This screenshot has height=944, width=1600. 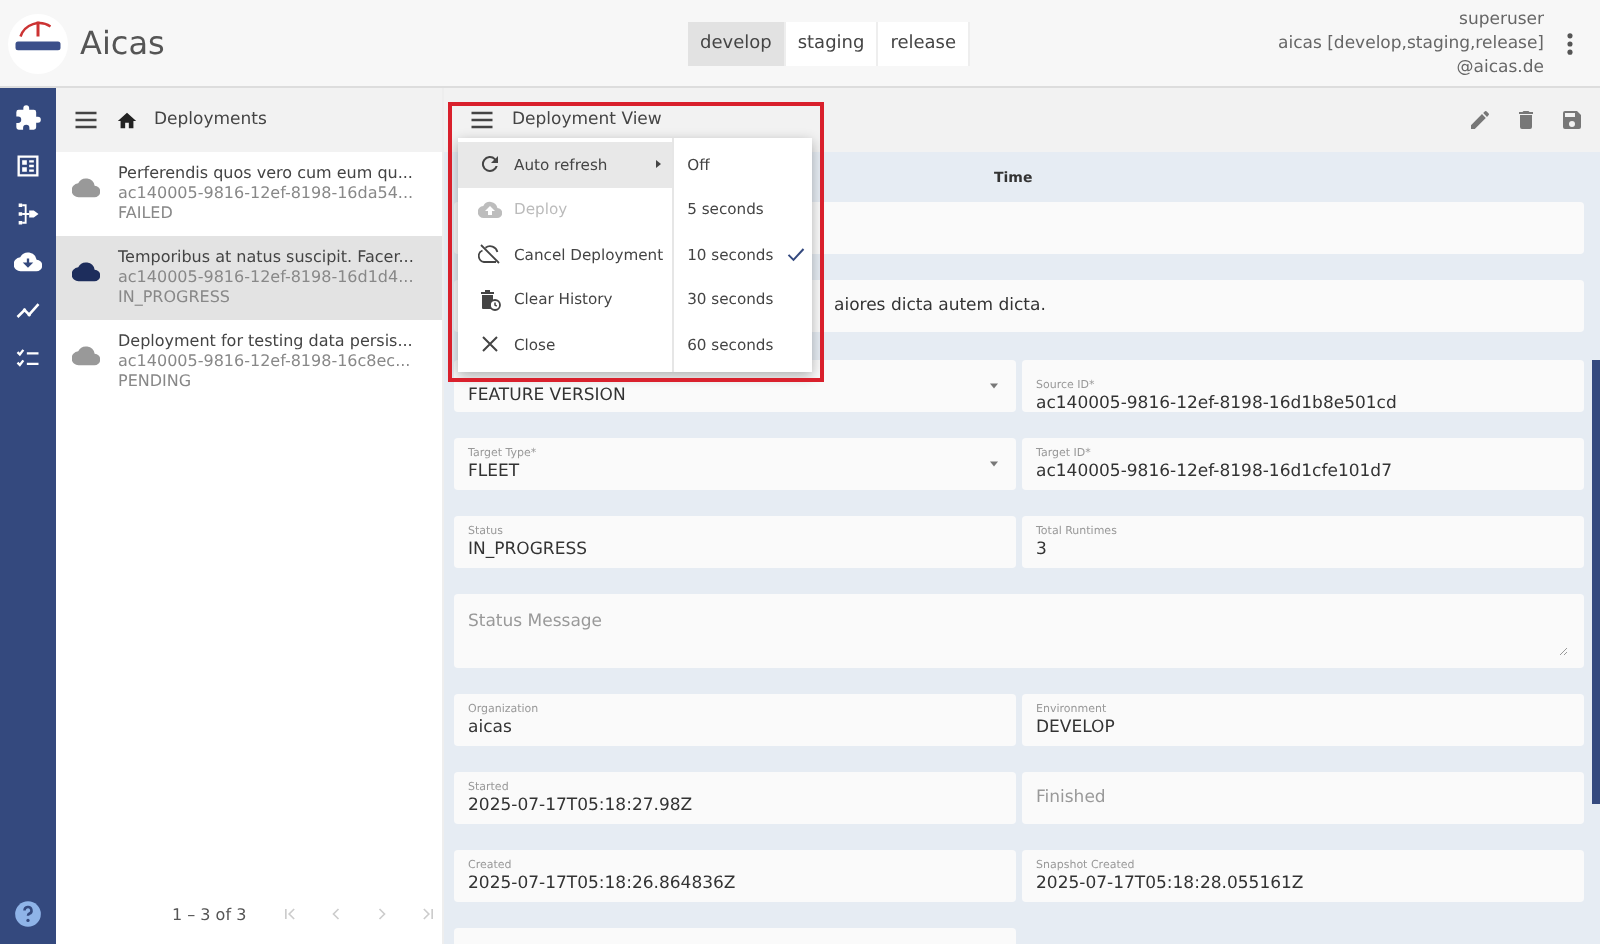 I want to click on trash-clock-icon, so click(x=490, y=299).